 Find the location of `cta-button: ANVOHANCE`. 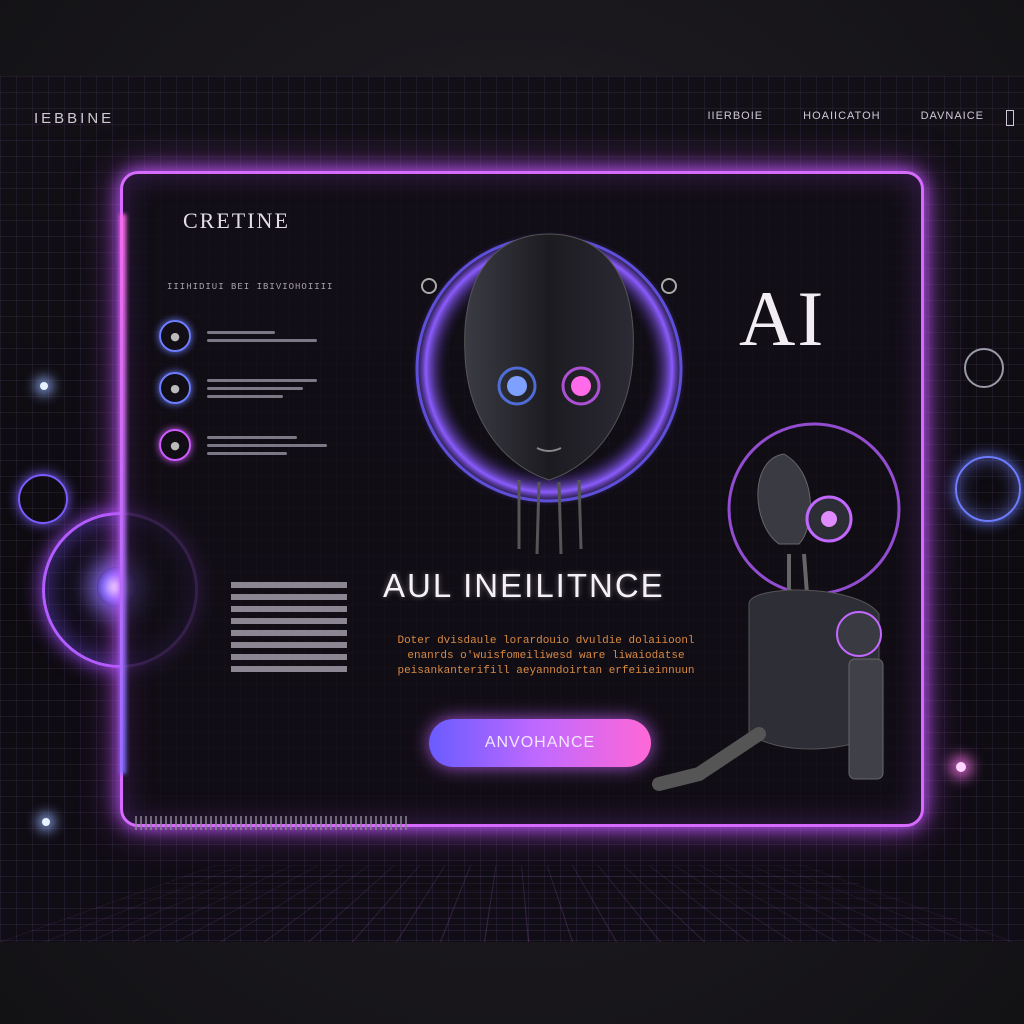

cta-button: ANVOHANCE is located at coordinates (540, 743).